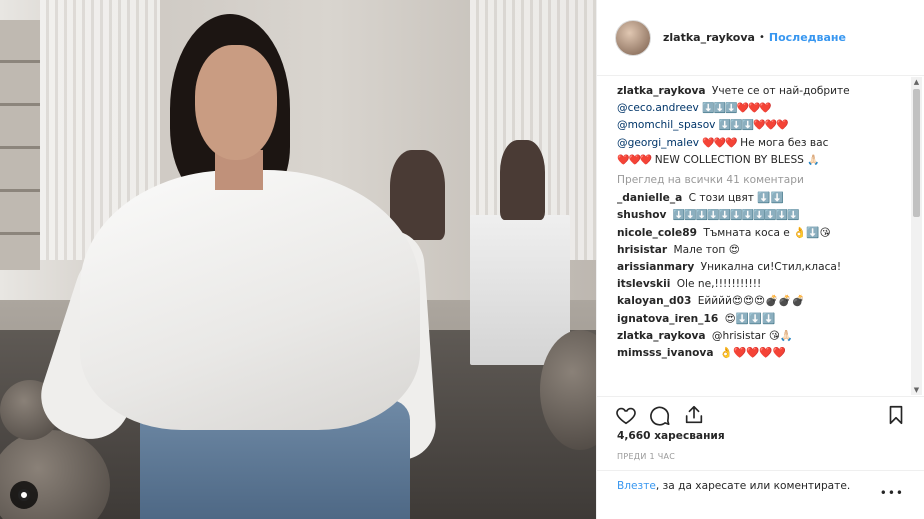  I want to click on comment-text: С този цвят ⬇️⬇️, so click(736, 198).